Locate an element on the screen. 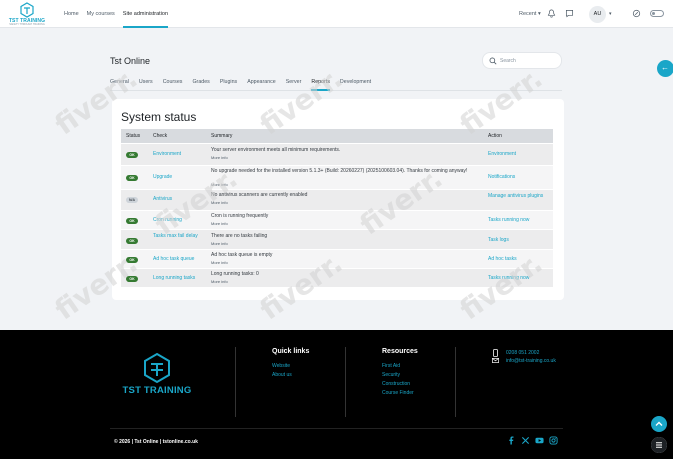 This screenshot has width=673, height=459. copyright-text: © 2026 | Tst Online | tstonline.co.uk is located at coordinates (156, 442).